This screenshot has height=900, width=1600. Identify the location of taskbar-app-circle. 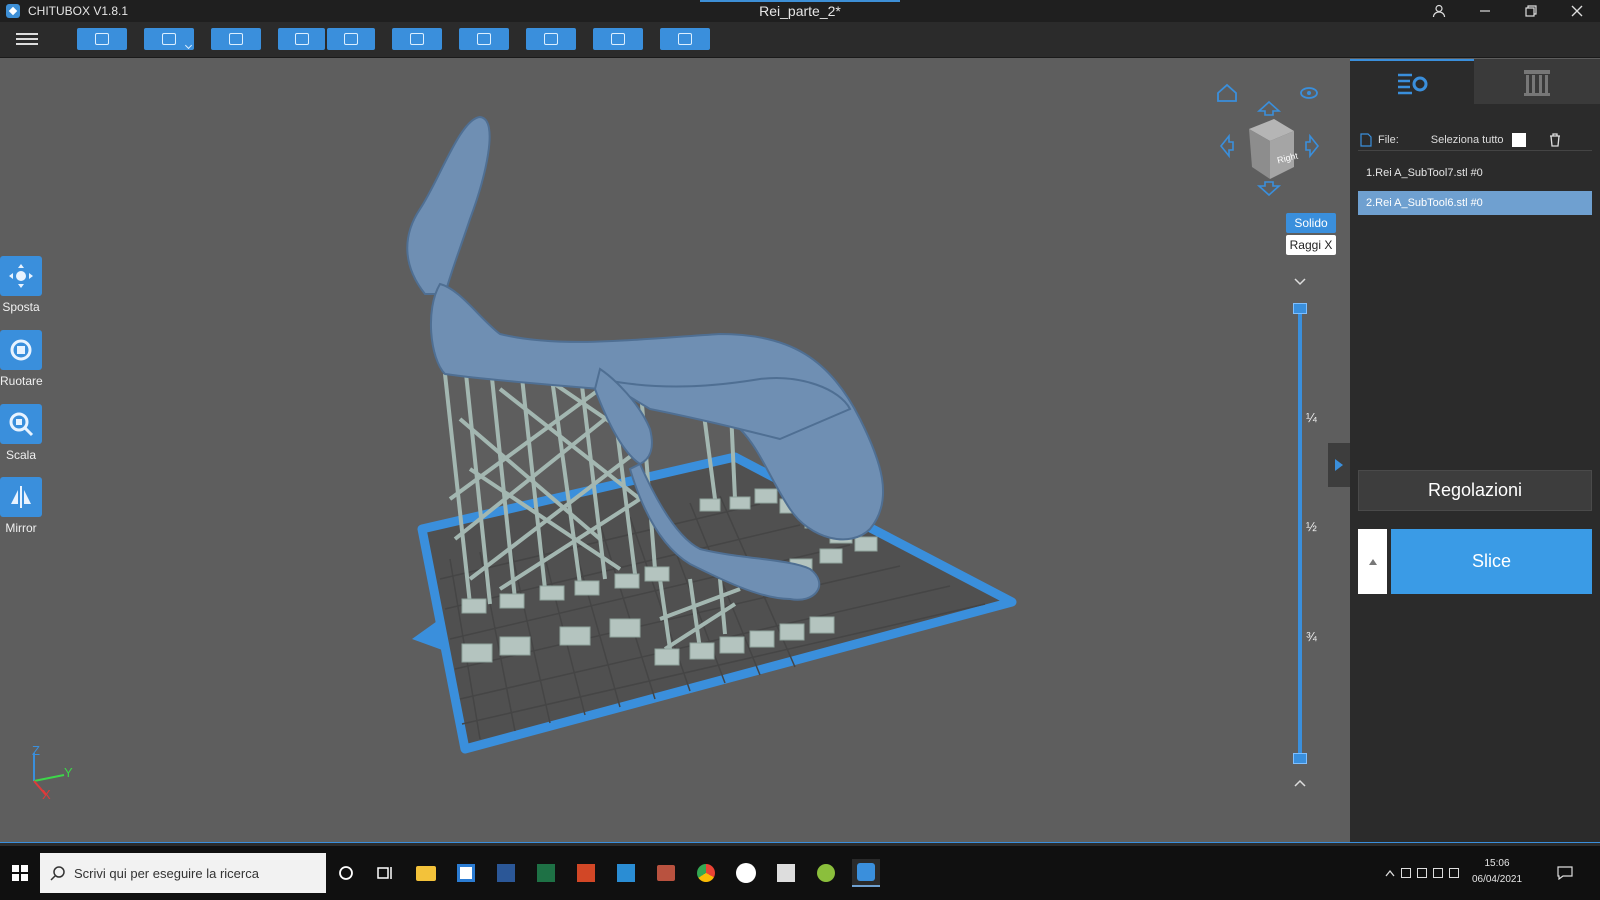
(746, 873).